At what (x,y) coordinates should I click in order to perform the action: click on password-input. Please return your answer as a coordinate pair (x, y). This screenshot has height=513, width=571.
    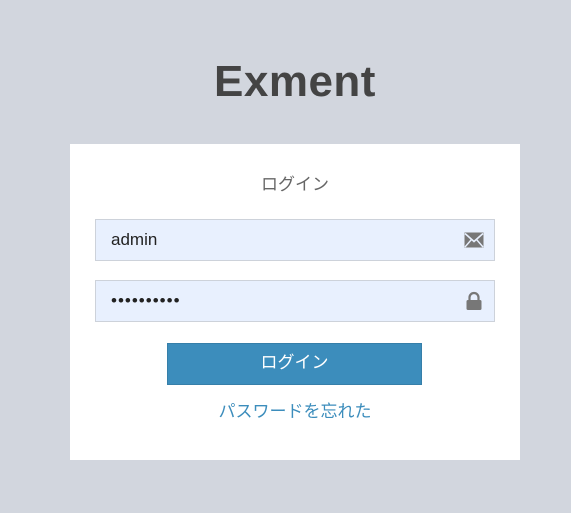
    Looking at the image, I should click on (276, 301).